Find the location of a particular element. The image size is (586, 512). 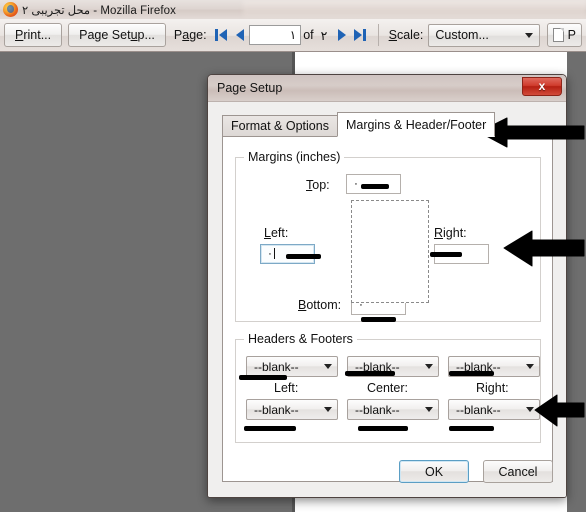

orientation-portrait-button: P is located at coordinates (564, 35).